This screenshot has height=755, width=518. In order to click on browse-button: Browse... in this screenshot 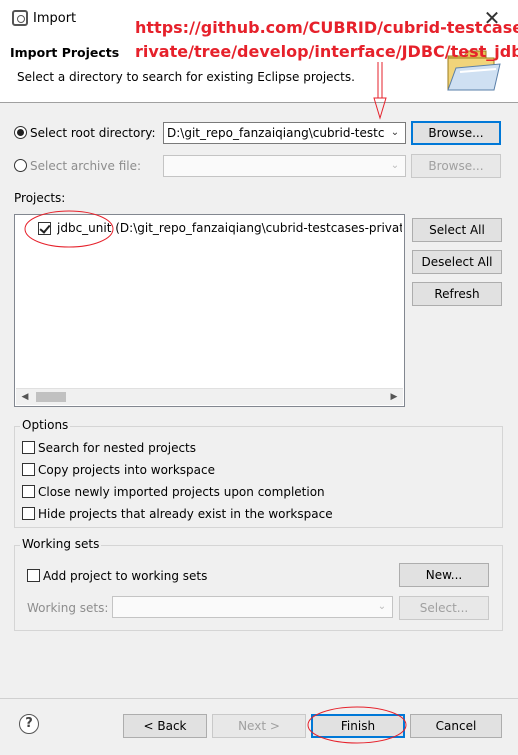, I will do `click(456, 133)`.